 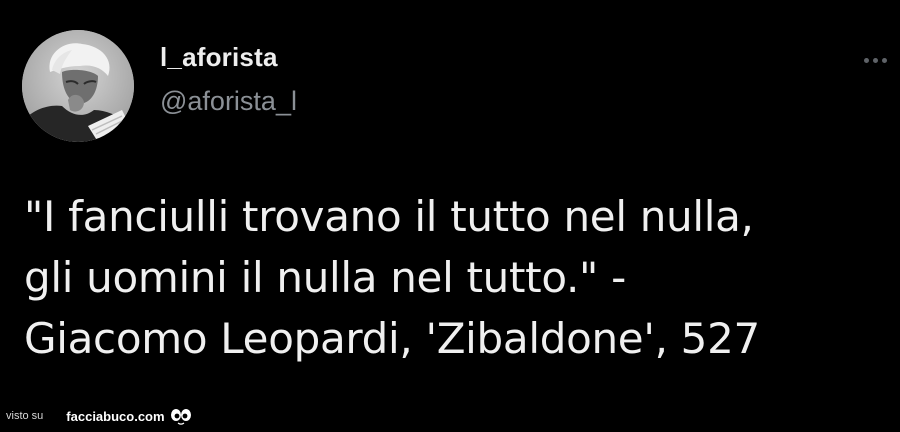 I want to click on user-handle: @aforista_l, so click(x=228, y=101).